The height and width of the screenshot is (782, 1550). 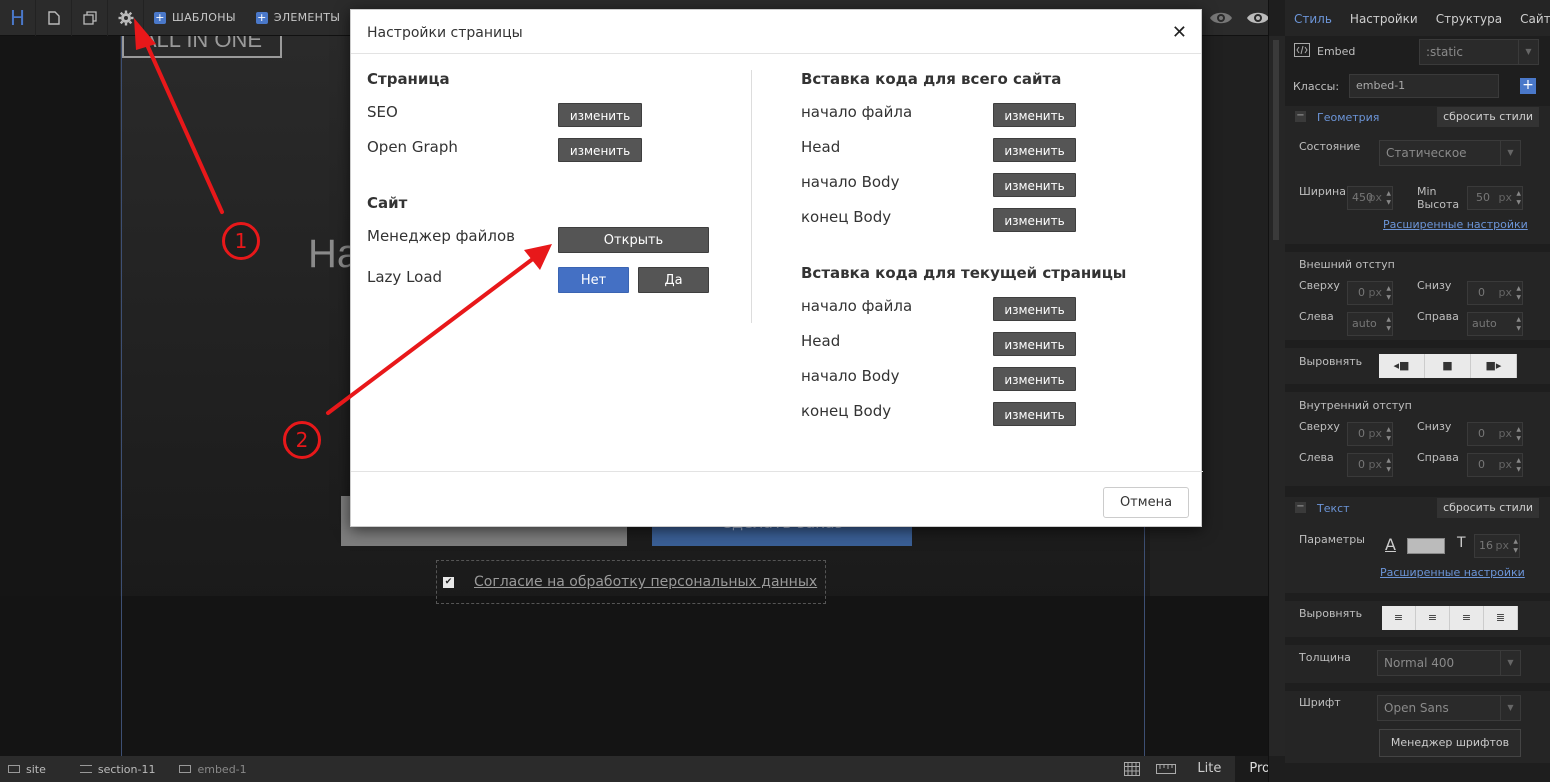 I want to click on open-file-manager-button: Открыть, so click(x=633, y=240).